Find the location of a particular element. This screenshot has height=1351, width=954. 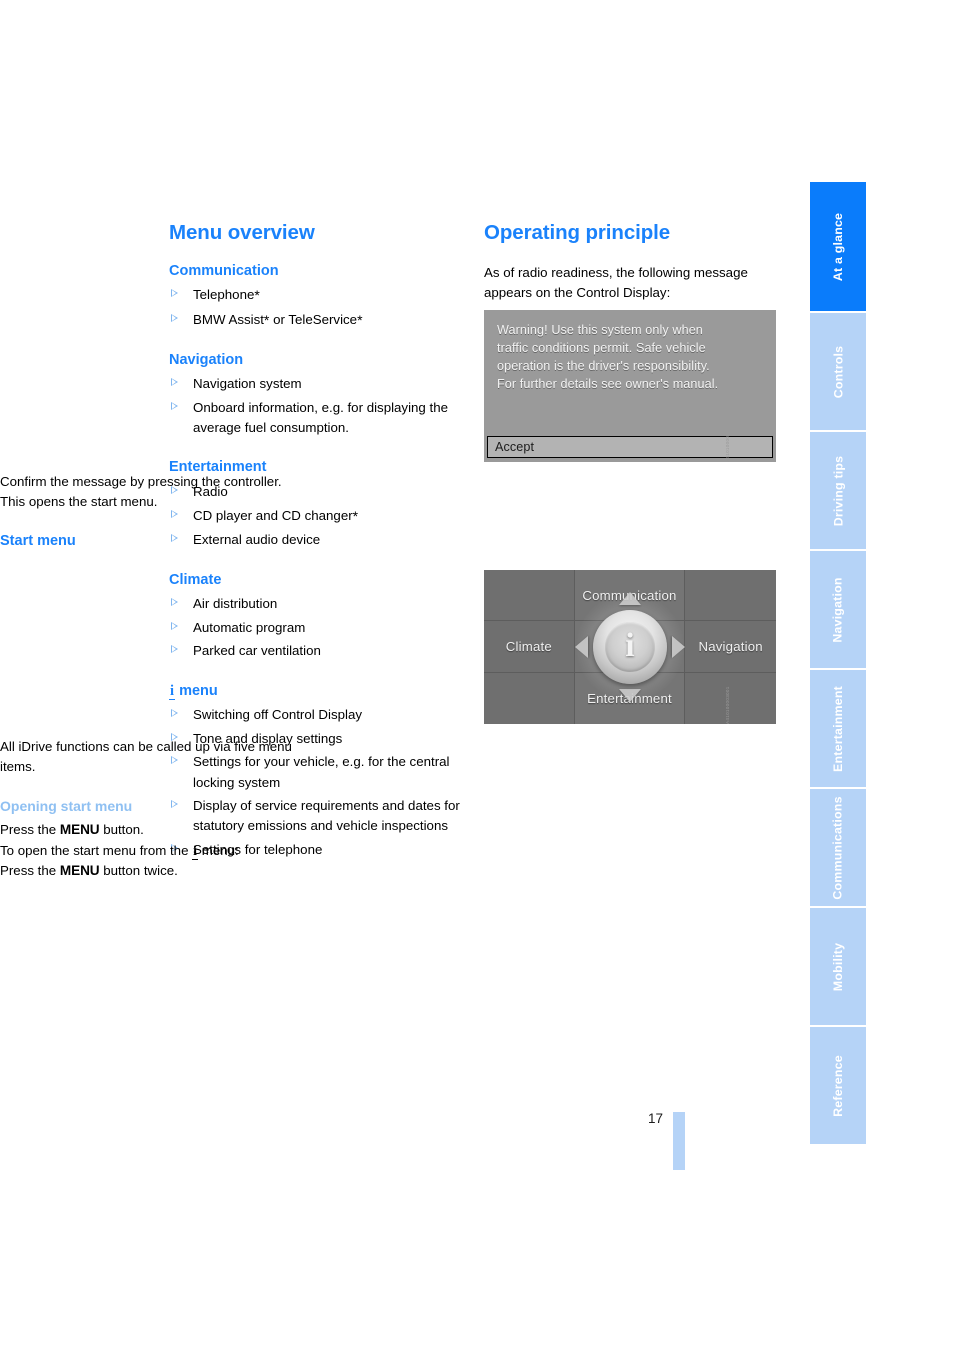

list-item: Parked car ventilation is located at coordinates (319, 651).